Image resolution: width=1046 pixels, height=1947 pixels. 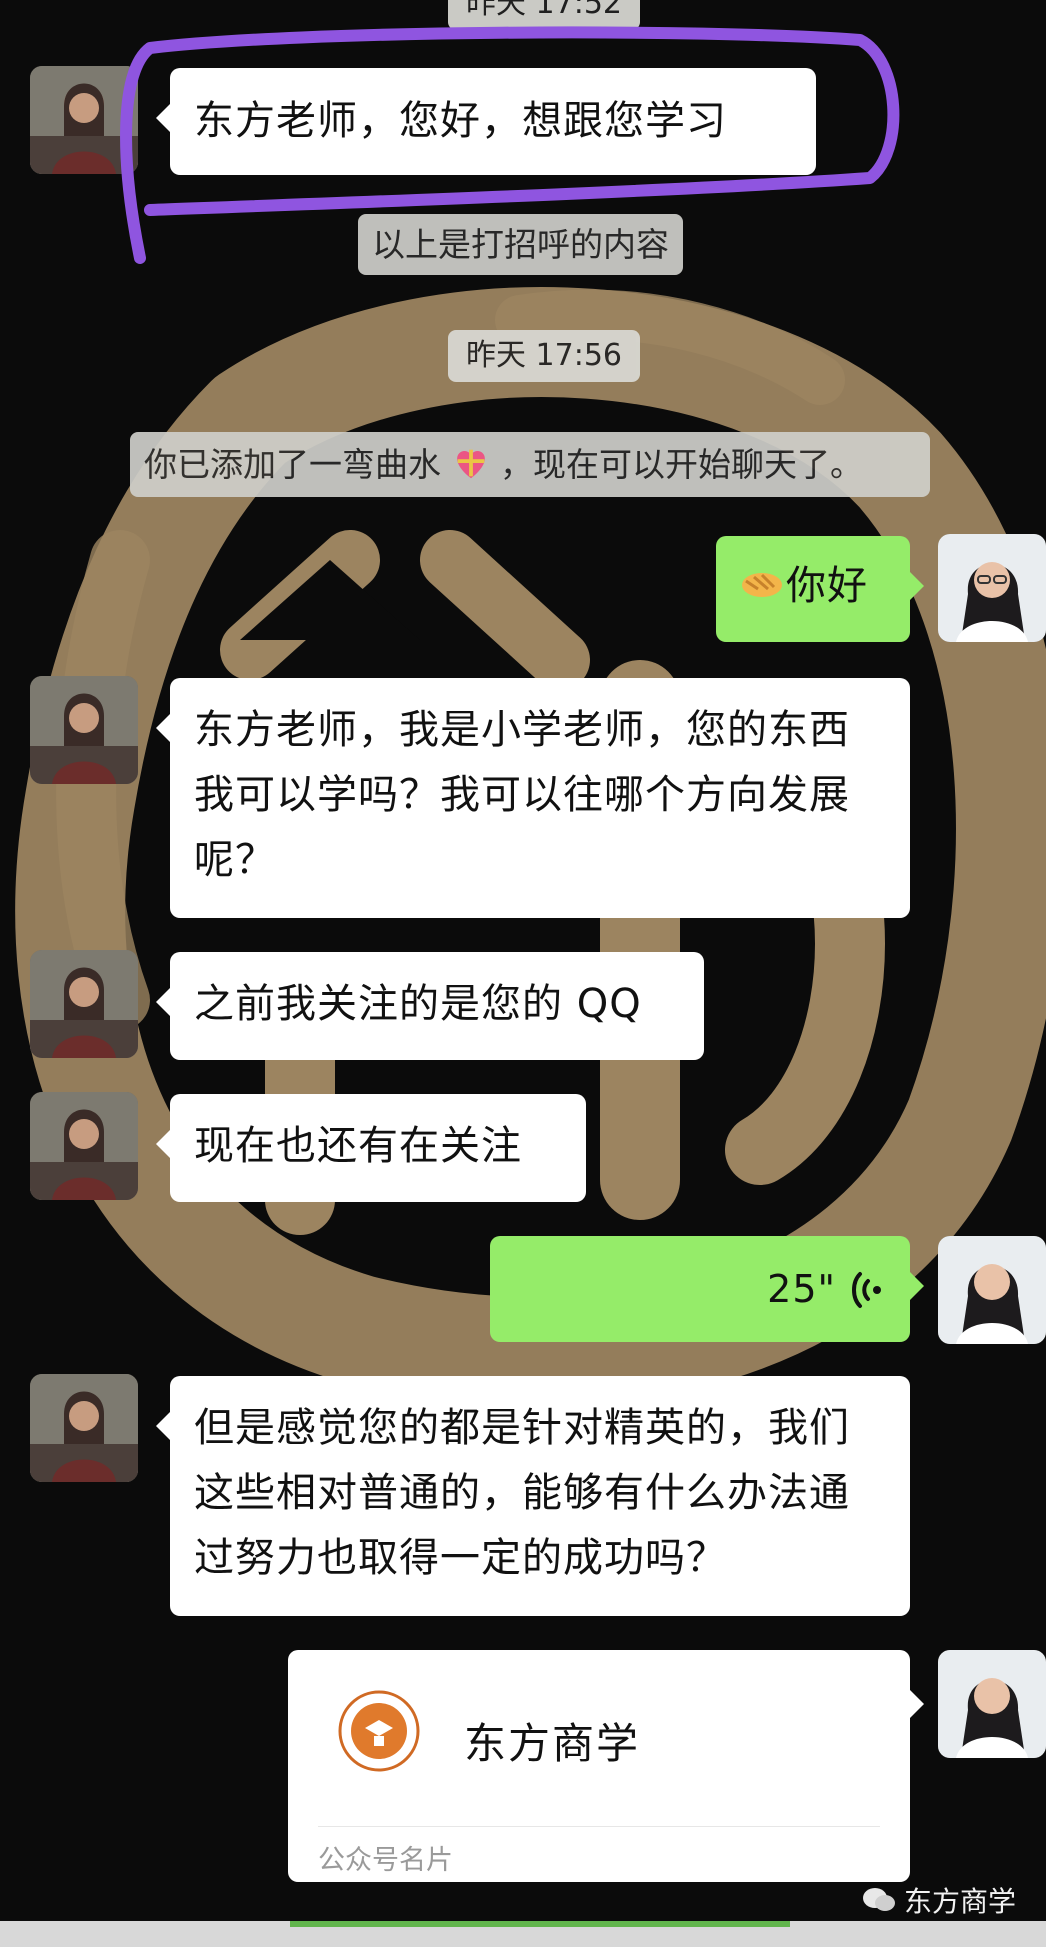 What do you see at coordinates (867, 1289) in the screenshot?
I see `voice-wave-icon` at bounding box center [867, 1289].